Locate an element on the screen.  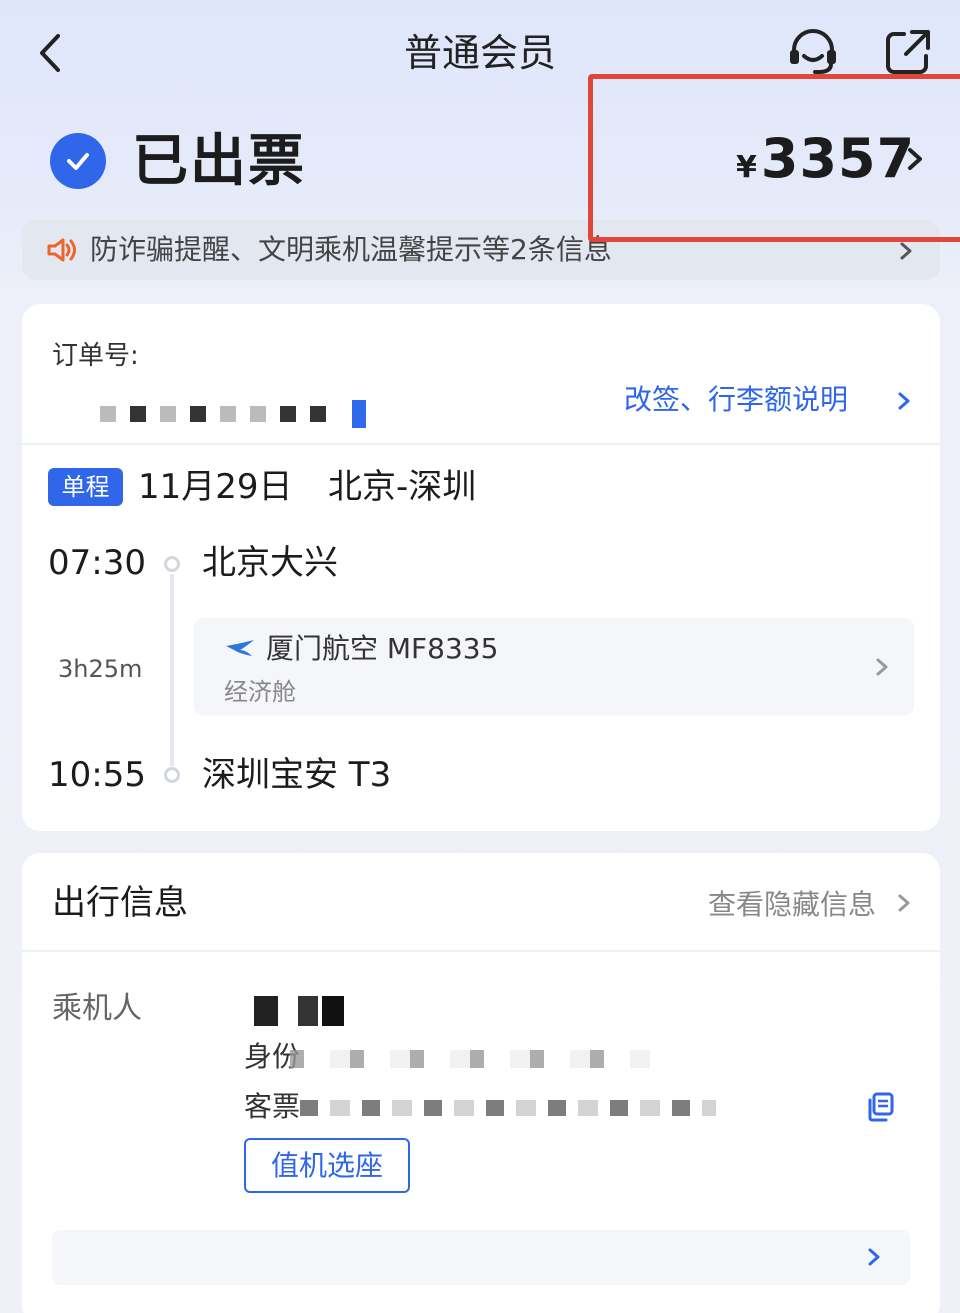
departure-dot is located at coordinates (172, 564).